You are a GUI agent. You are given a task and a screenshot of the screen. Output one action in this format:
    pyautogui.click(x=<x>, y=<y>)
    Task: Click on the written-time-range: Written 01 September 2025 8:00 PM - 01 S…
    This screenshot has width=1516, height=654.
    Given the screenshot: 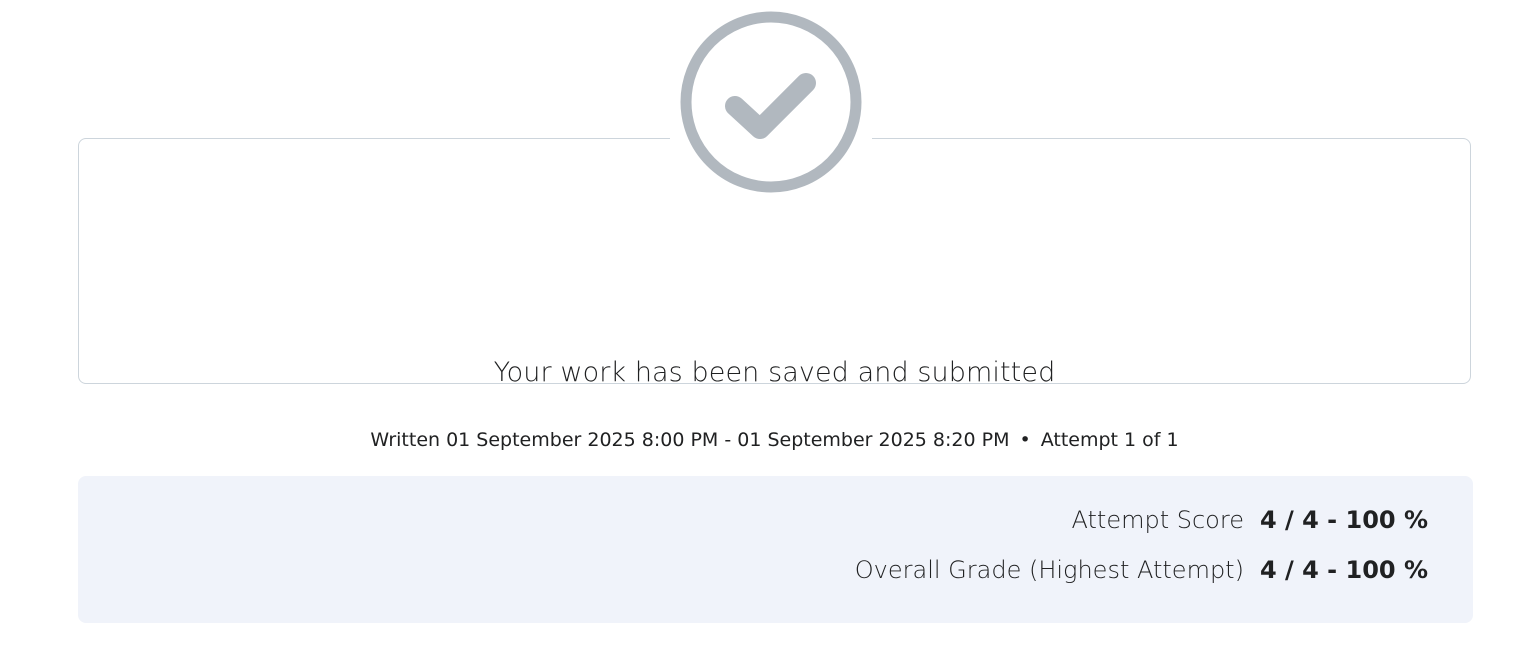 What is the action you would take?
    pyautogui.click(x=690, y=440)
    